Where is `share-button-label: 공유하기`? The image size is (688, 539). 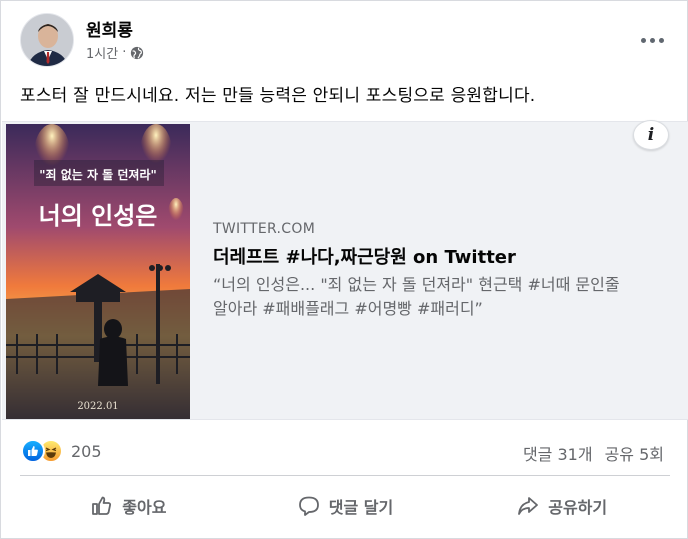
share-button-label: 공유하기 is located at coordinates (578, 507).